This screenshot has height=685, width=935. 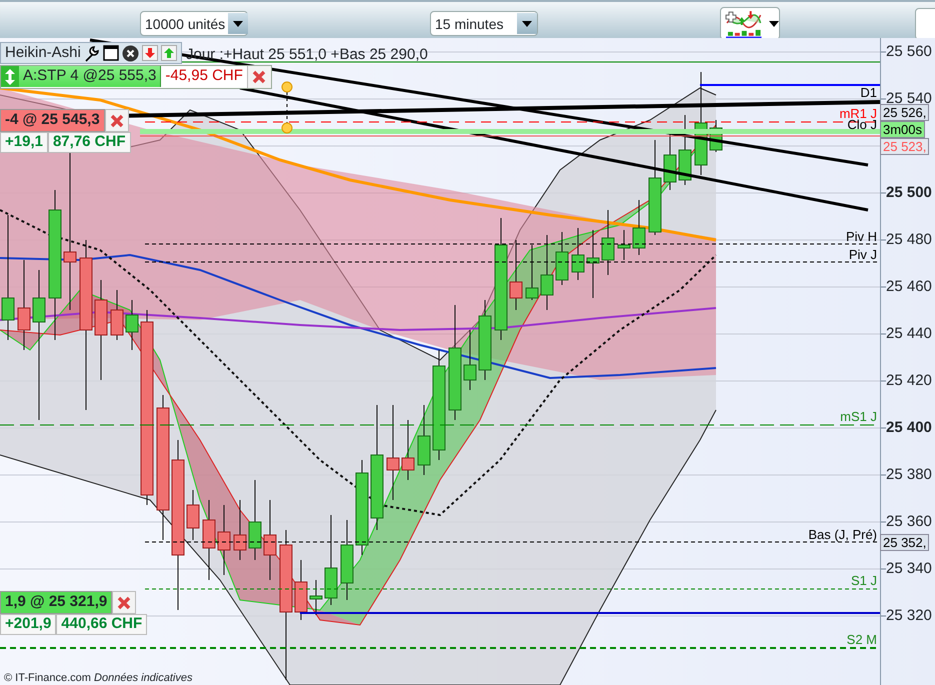 What do you see at coordinates (909, 193) in the screenshot?
I see `price-axis-label: 25 500` at bounding box center [909, 193].